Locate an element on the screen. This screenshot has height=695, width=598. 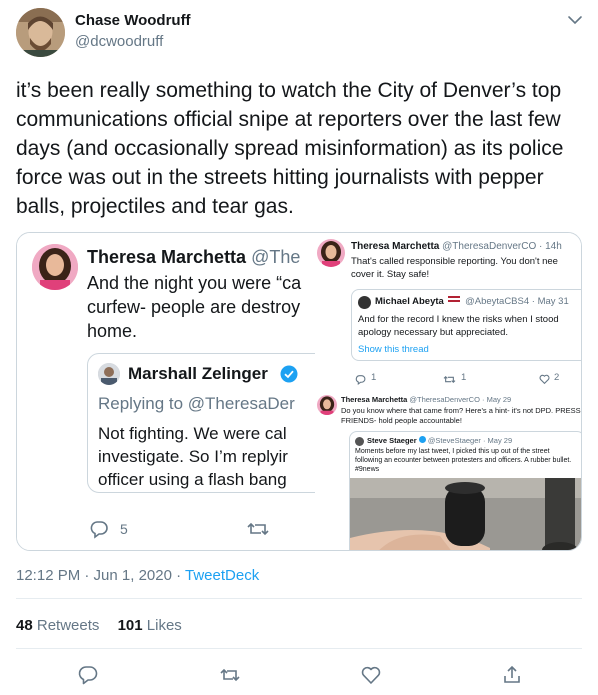
author-avatar is located at coordinates (40, 32).